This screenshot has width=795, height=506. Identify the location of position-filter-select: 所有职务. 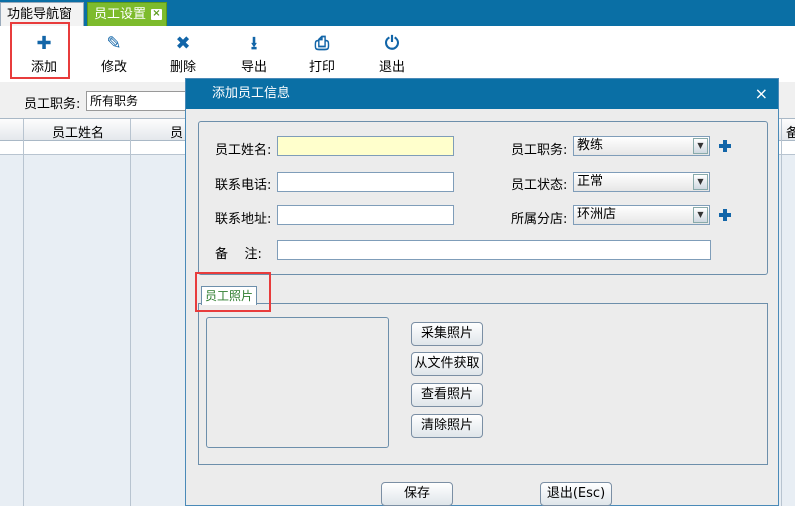
(141, 101).